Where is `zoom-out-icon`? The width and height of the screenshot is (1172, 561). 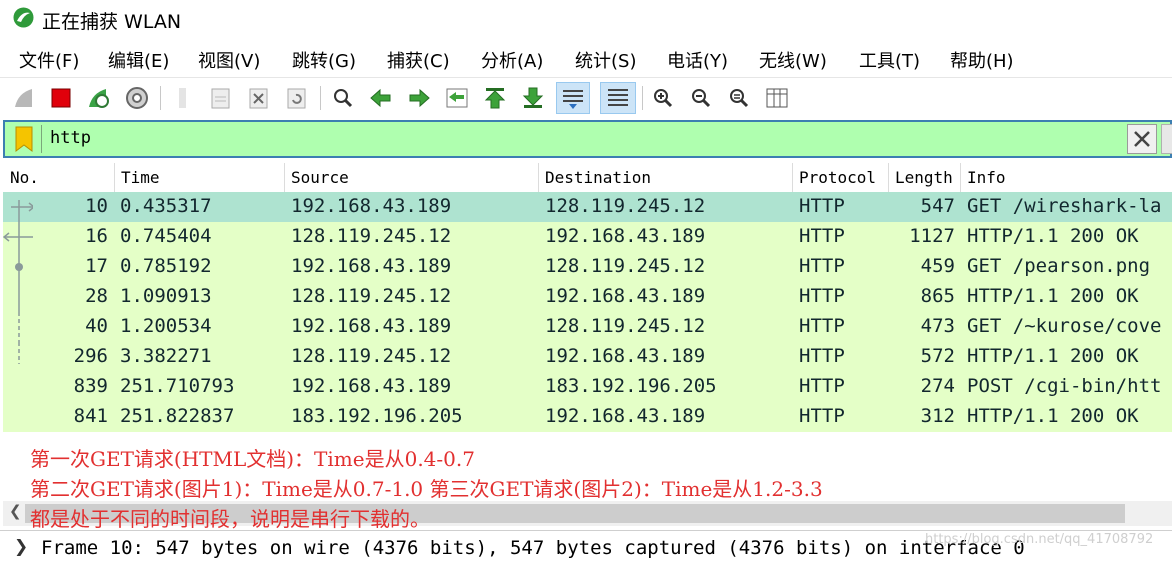
zoom-out-icon is located at coordinates (701, 98).